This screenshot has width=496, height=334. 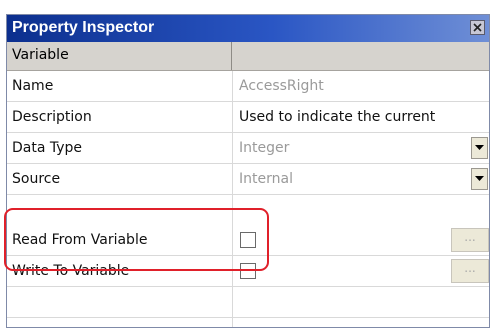 I want to click on property-label: Name, so click(x=33, y=86).